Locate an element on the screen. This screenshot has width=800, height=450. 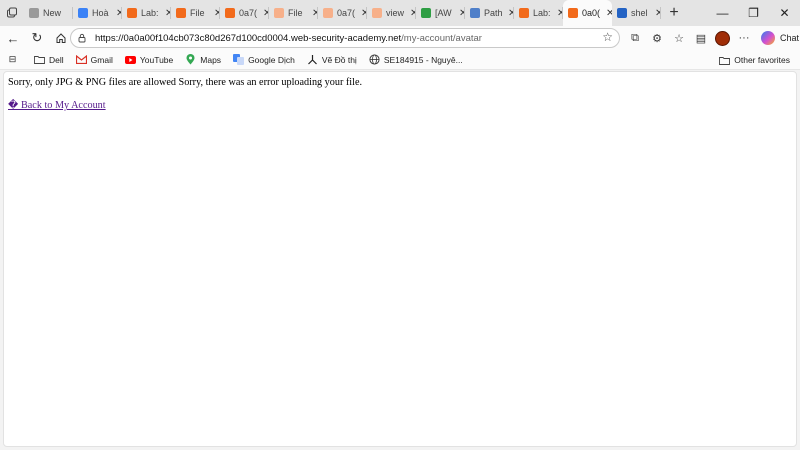
back-button: ← is located at coordinates (13, 38).